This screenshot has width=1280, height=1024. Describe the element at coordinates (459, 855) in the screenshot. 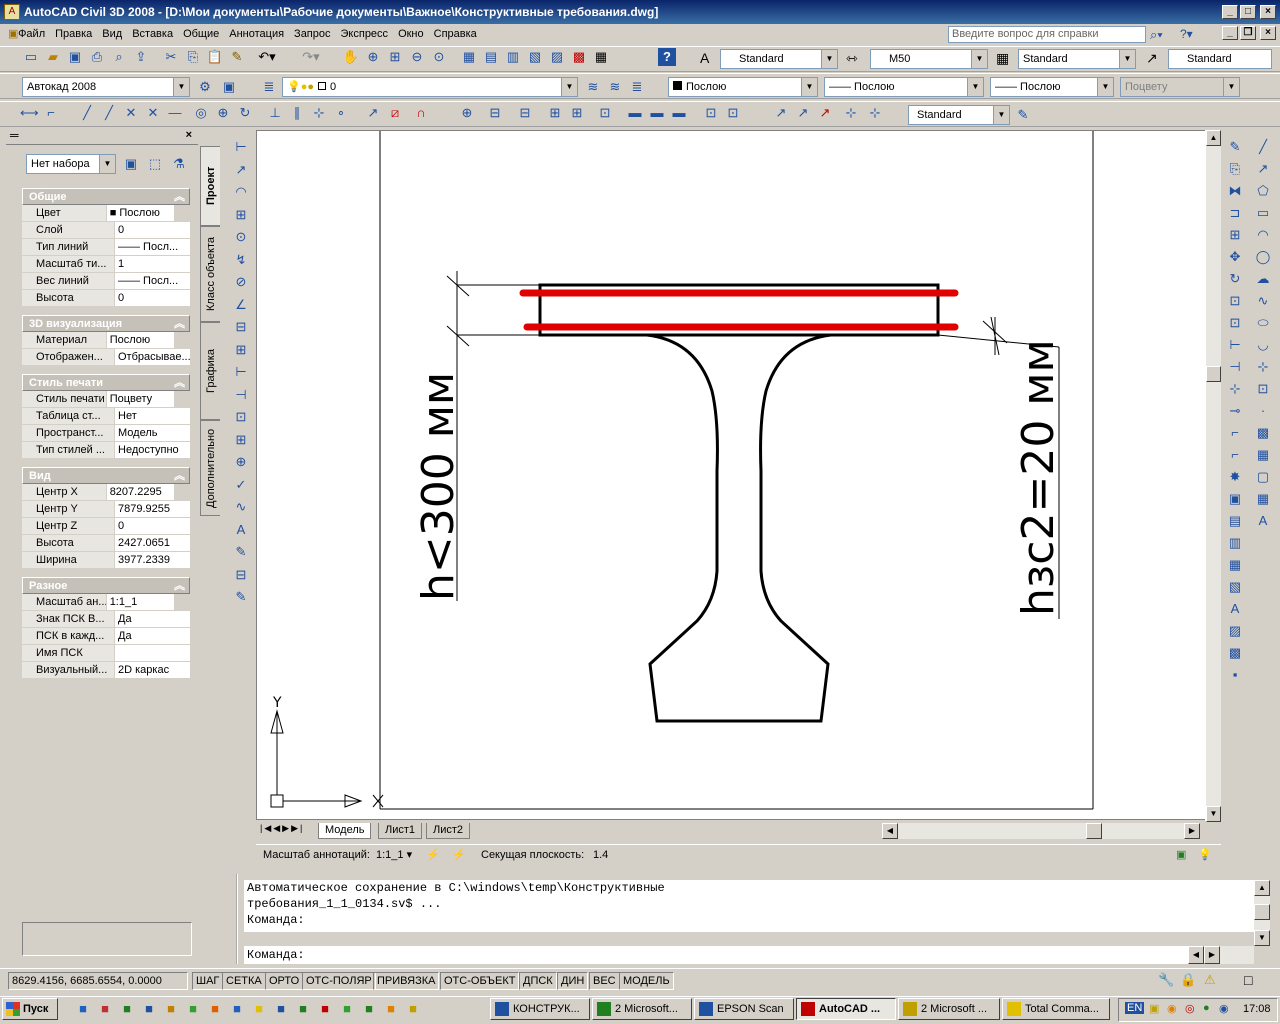

I see `annot-autoscale-icon: ⚡` at that location.